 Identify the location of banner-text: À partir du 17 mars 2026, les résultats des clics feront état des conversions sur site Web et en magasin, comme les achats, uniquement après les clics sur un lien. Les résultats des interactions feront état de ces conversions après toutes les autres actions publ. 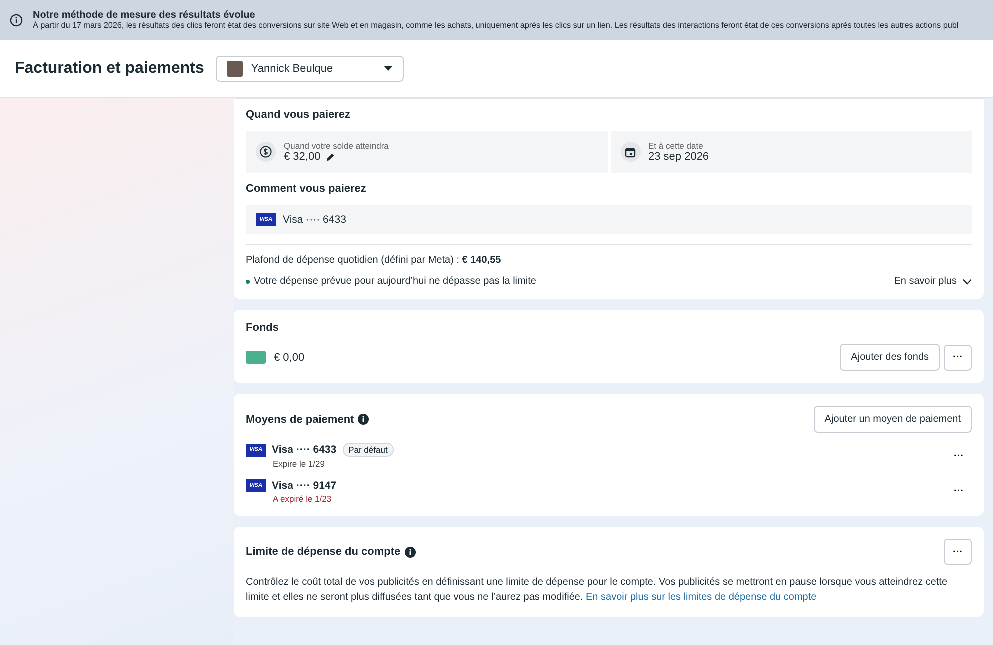
(496, 25).